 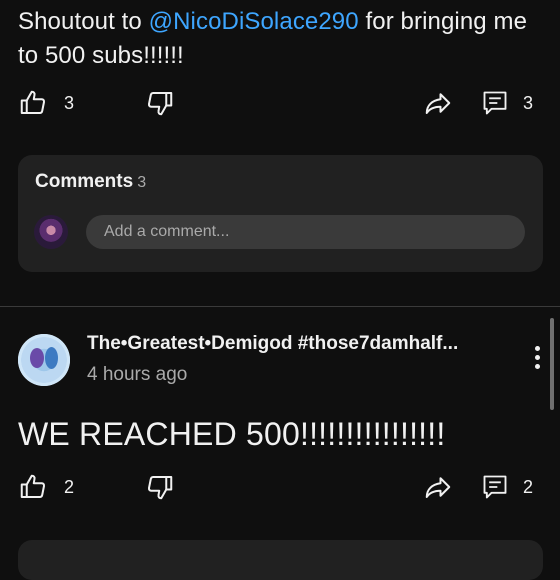 What do you see at coordinates (280, 306) in the screenshot?
I see `divider` at bounding box center [280, 306].